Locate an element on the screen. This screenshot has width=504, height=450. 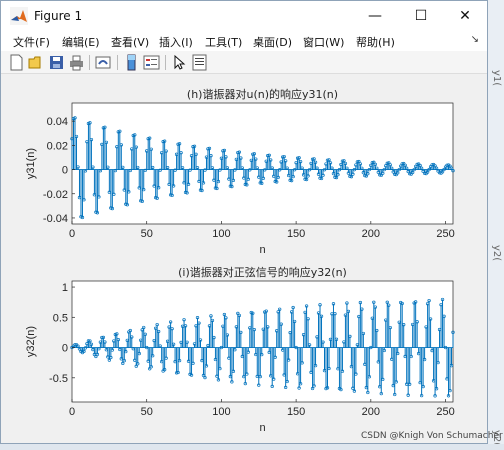
toolbar is located at coordinates (244, 62).